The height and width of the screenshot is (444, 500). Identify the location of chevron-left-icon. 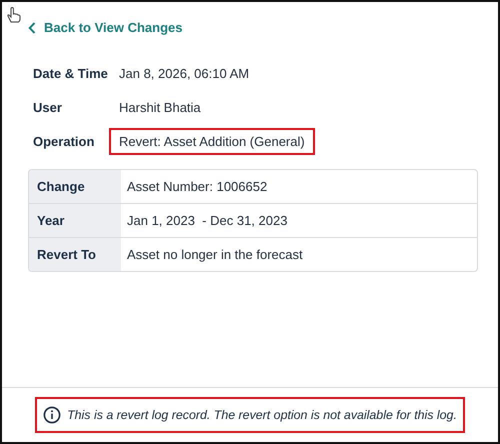
(32, 28).